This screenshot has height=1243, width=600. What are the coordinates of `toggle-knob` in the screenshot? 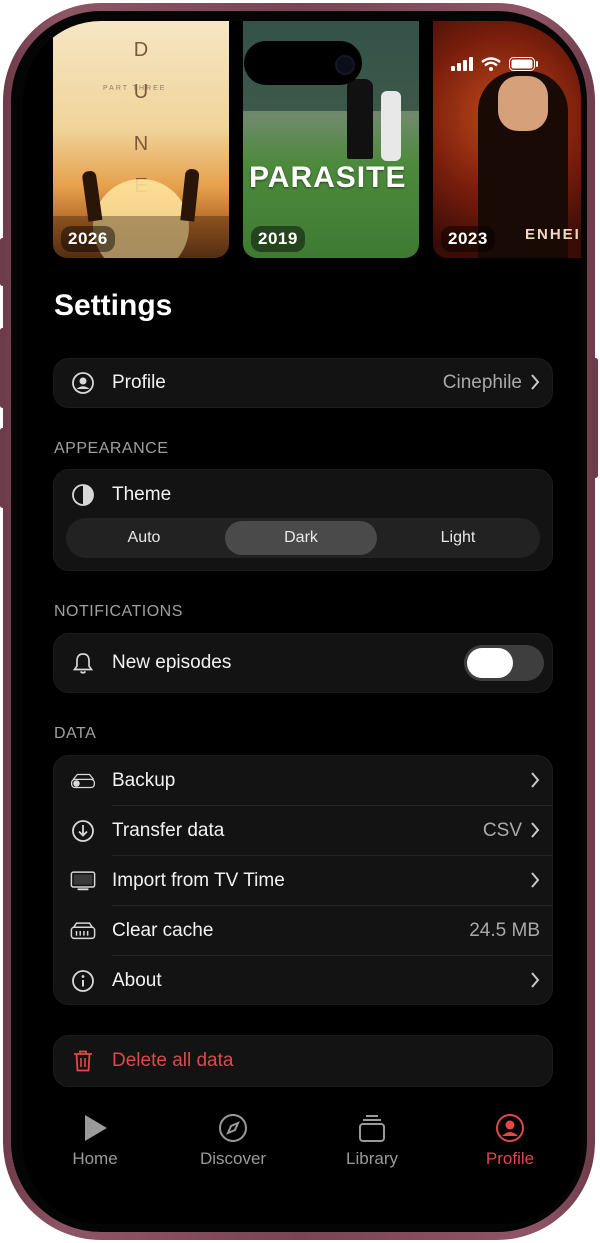 It's located at (490, 663).